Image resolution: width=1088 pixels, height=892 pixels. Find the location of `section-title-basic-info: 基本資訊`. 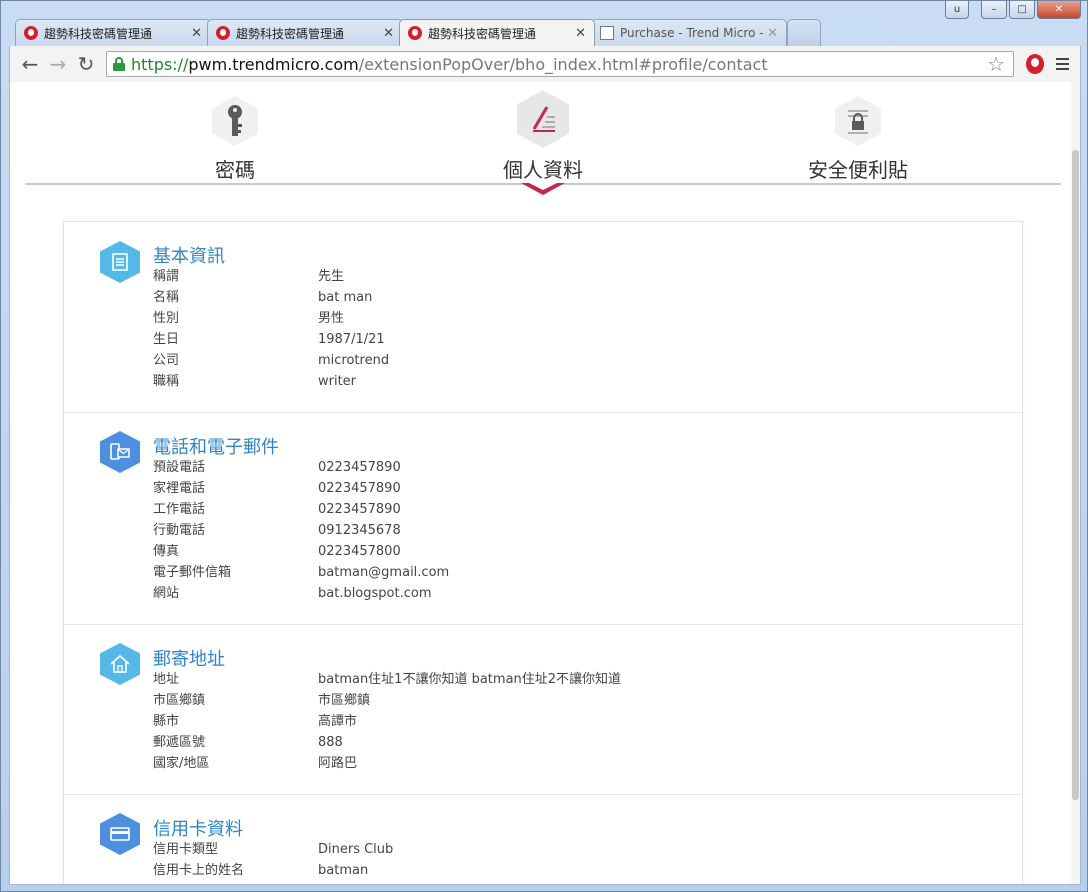

section-title-basic-info: 基本資訊 is located at coordinates (189, 256).